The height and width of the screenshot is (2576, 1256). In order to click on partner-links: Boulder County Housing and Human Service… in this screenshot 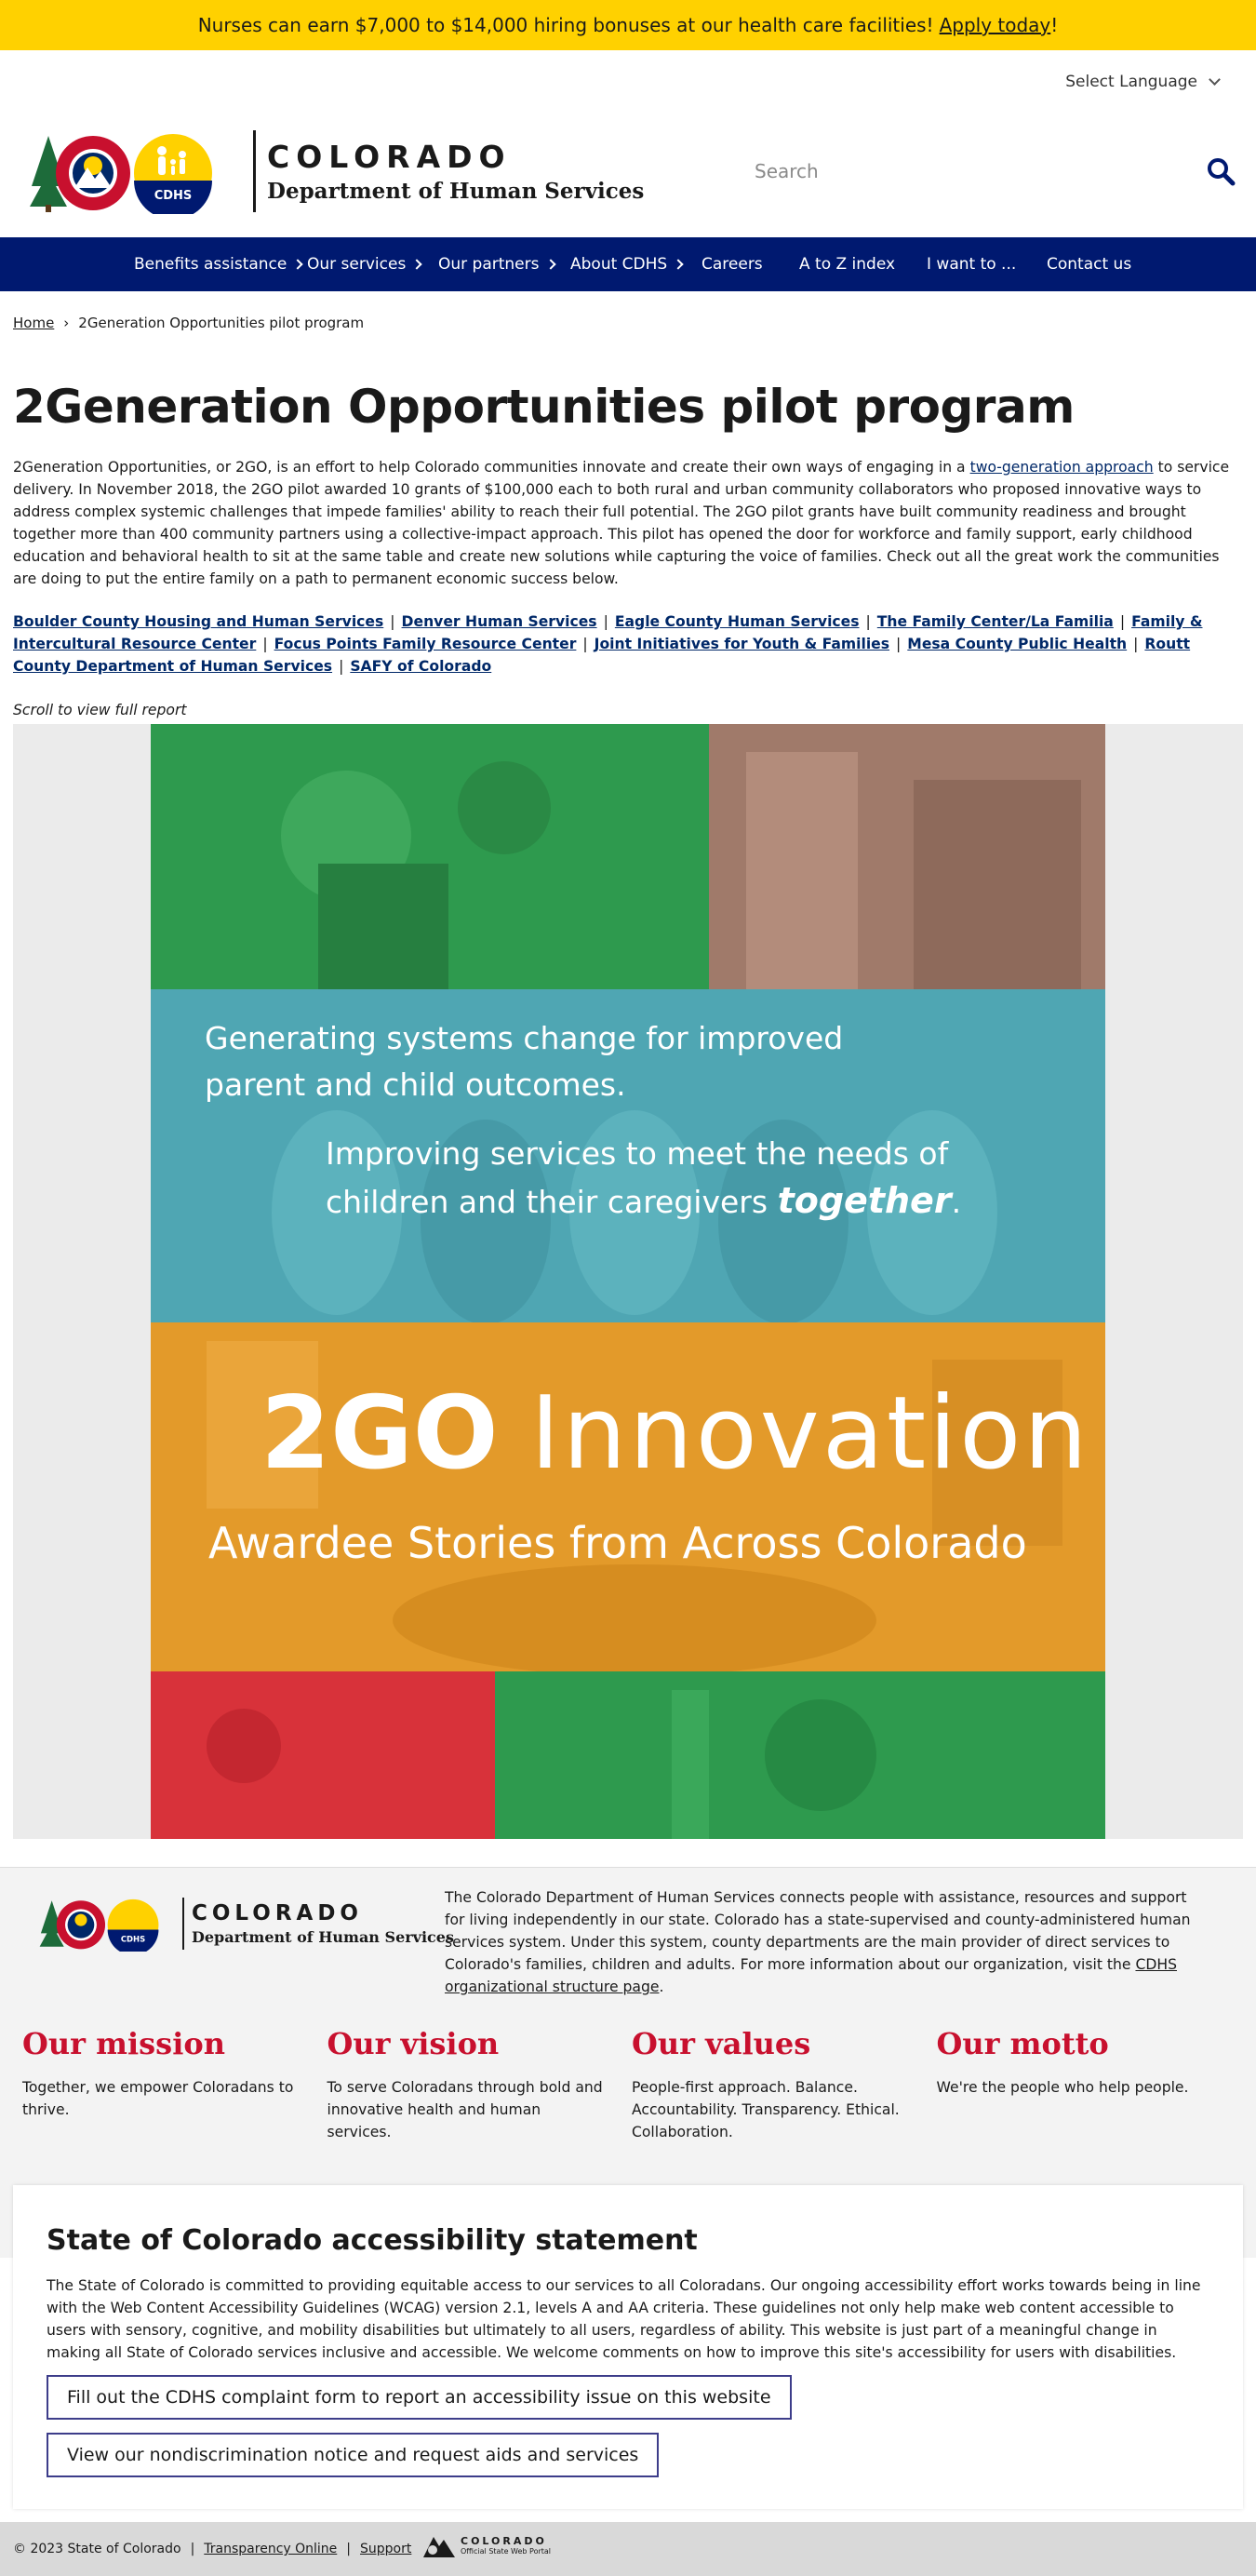, I will do `click(628, 644)`.